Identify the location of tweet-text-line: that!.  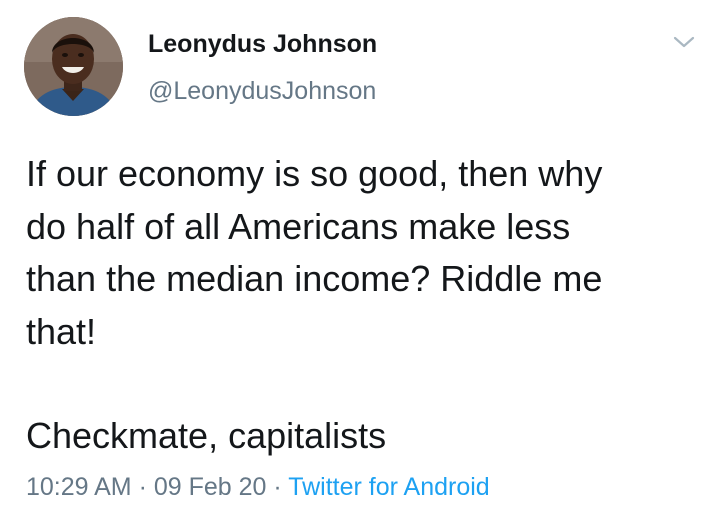
(61, 331).